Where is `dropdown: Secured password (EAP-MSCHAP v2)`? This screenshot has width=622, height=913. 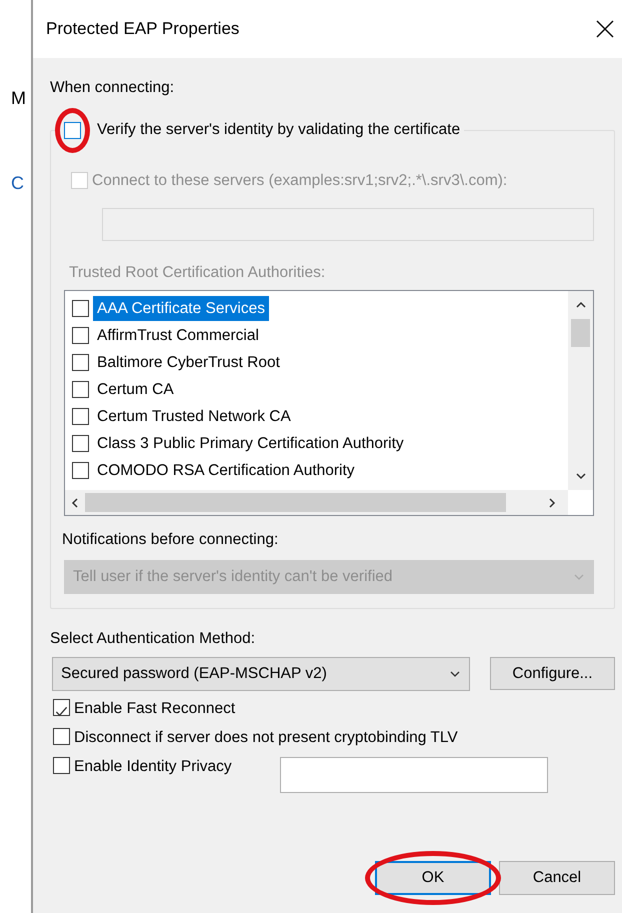
dropdown: Secured password (EAP-MSCHAP v2) is located at coordinates (261, 673).